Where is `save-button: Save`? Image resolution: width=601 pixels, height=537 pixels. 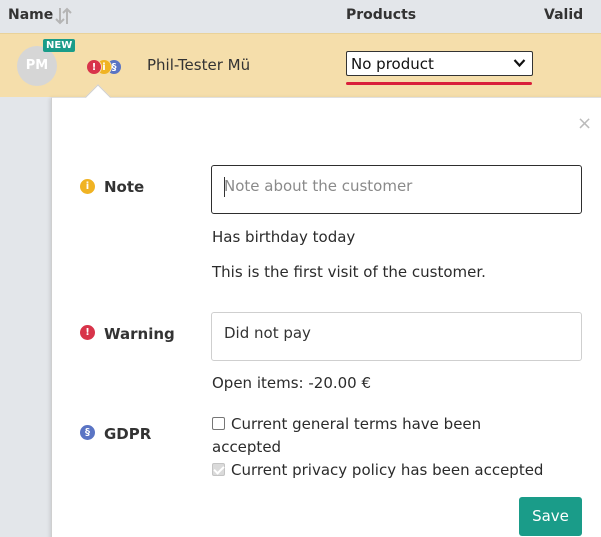 save-button: Save is located at coordinates (550, 516).